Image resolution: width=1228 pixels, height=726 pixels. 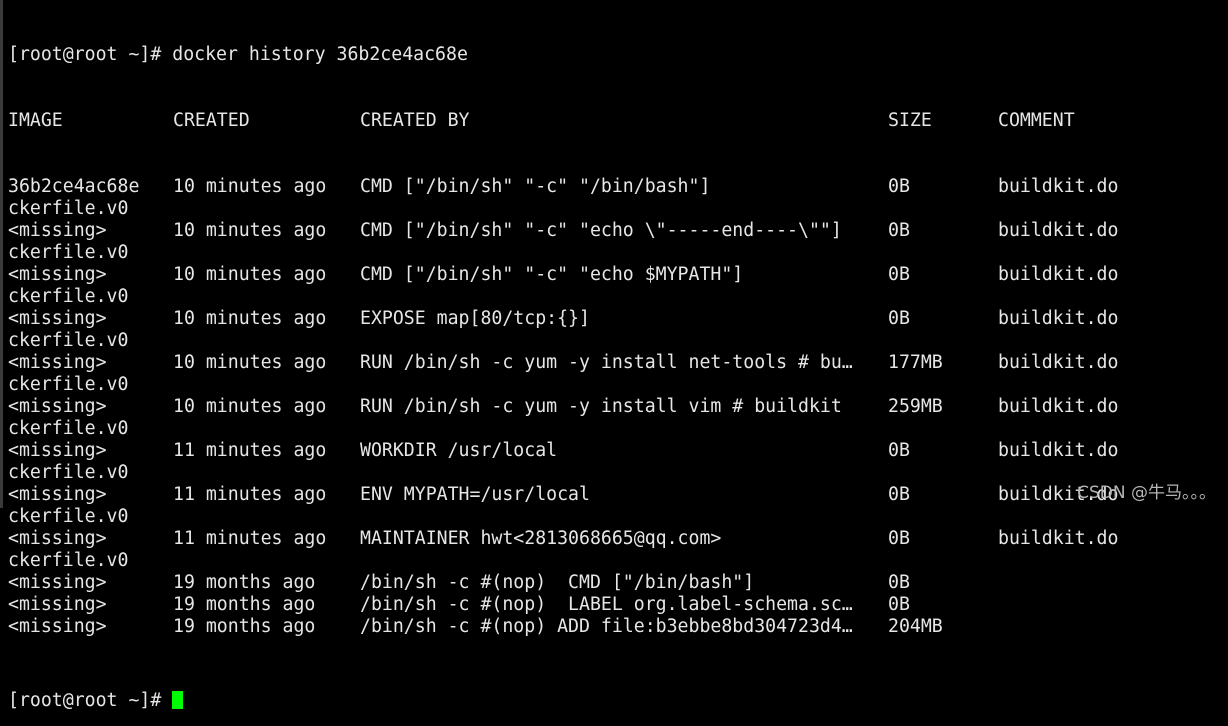 I want to click on cell-created-by: ENV MYPATH=/usr/local, so click(x=475, y=494).